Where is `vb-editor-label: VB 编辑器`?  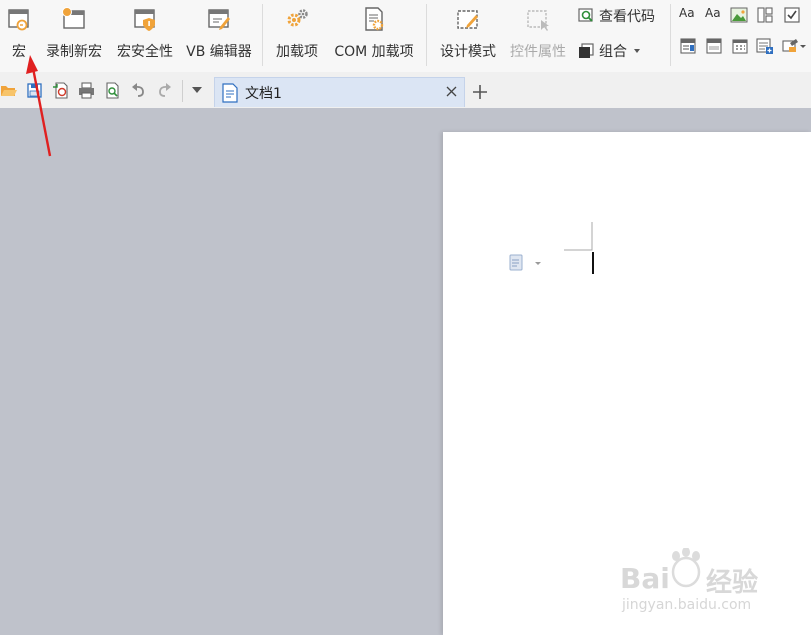
vb-editor-label: VB 编辑器 is located at coordinates (219, 52).